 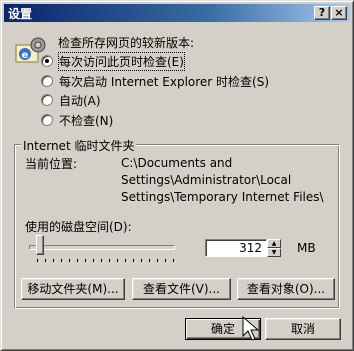 What do you see at coordinates (79, 145) in the screenshot?
I see `temp-files-group-title: Internet 临时文件夹` at bounding box center [79, 145].